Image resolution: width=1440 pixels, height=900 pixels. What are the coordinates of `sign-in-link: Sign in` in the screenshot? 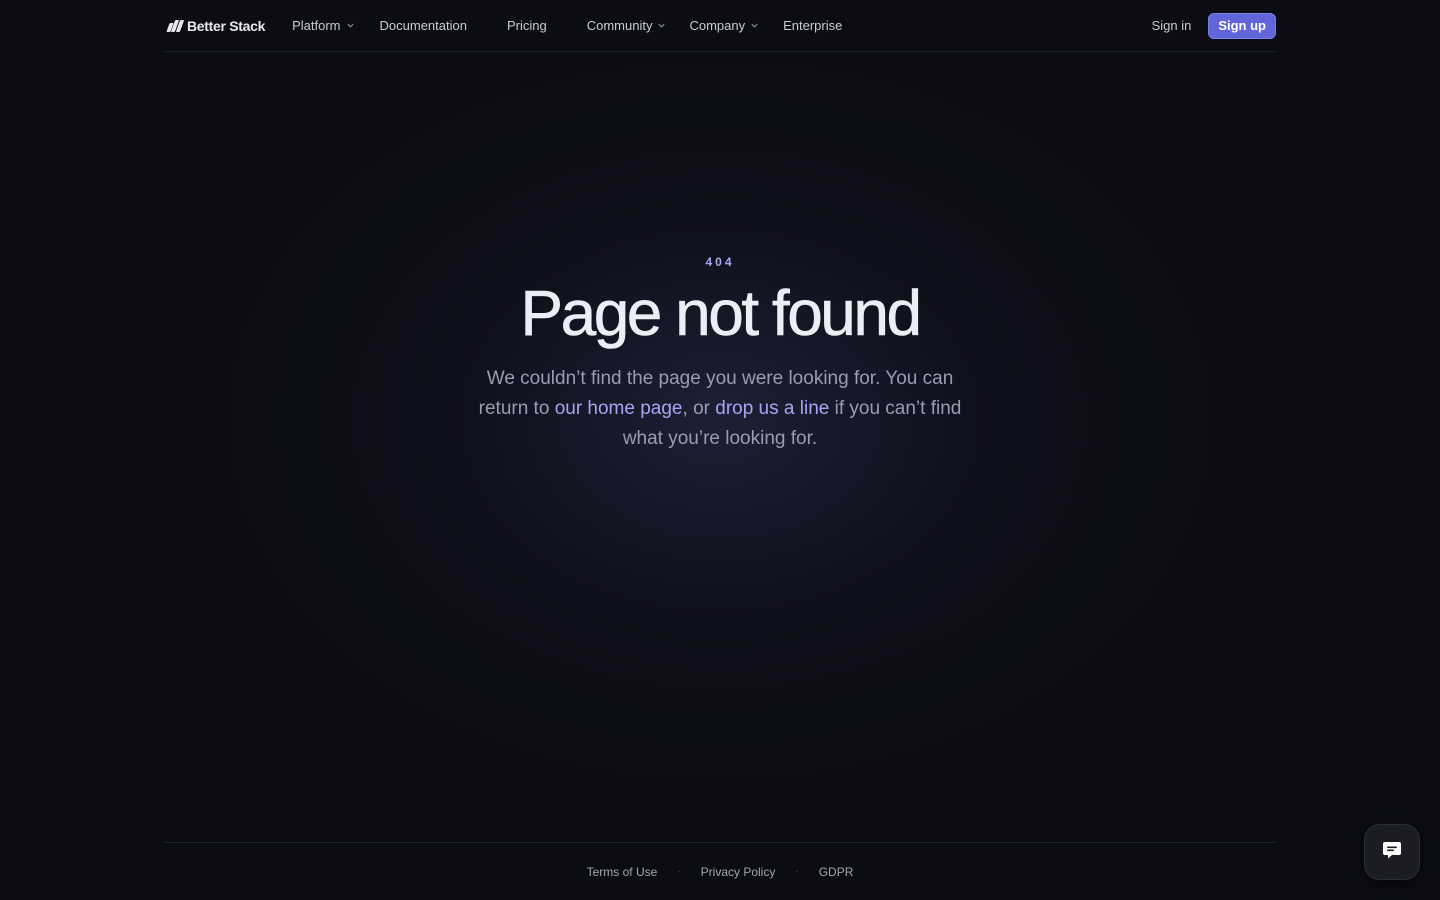 It's located at (1172, 25).